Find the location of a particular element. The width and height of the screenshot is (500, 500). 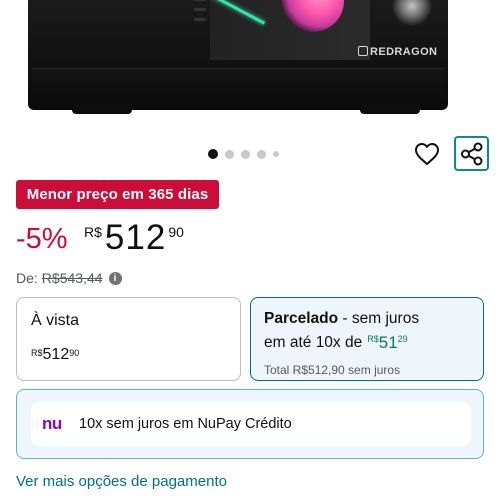

share-icon is located at coordinates (471, 153).